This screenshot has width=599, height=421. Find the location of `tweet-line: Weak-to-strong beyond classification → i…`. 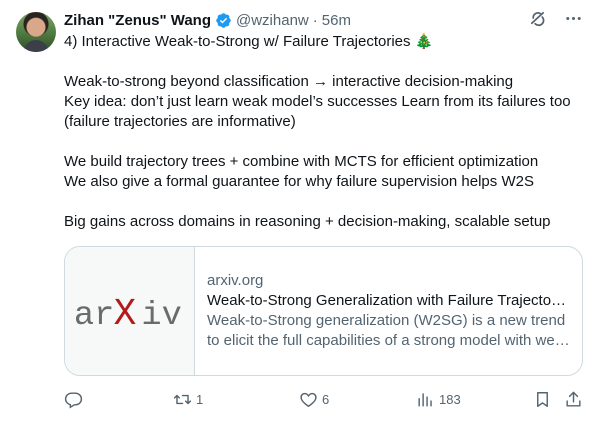

tweet-line: Weak-to-strong beyond classification → i… is located at coordinates (289, 81).